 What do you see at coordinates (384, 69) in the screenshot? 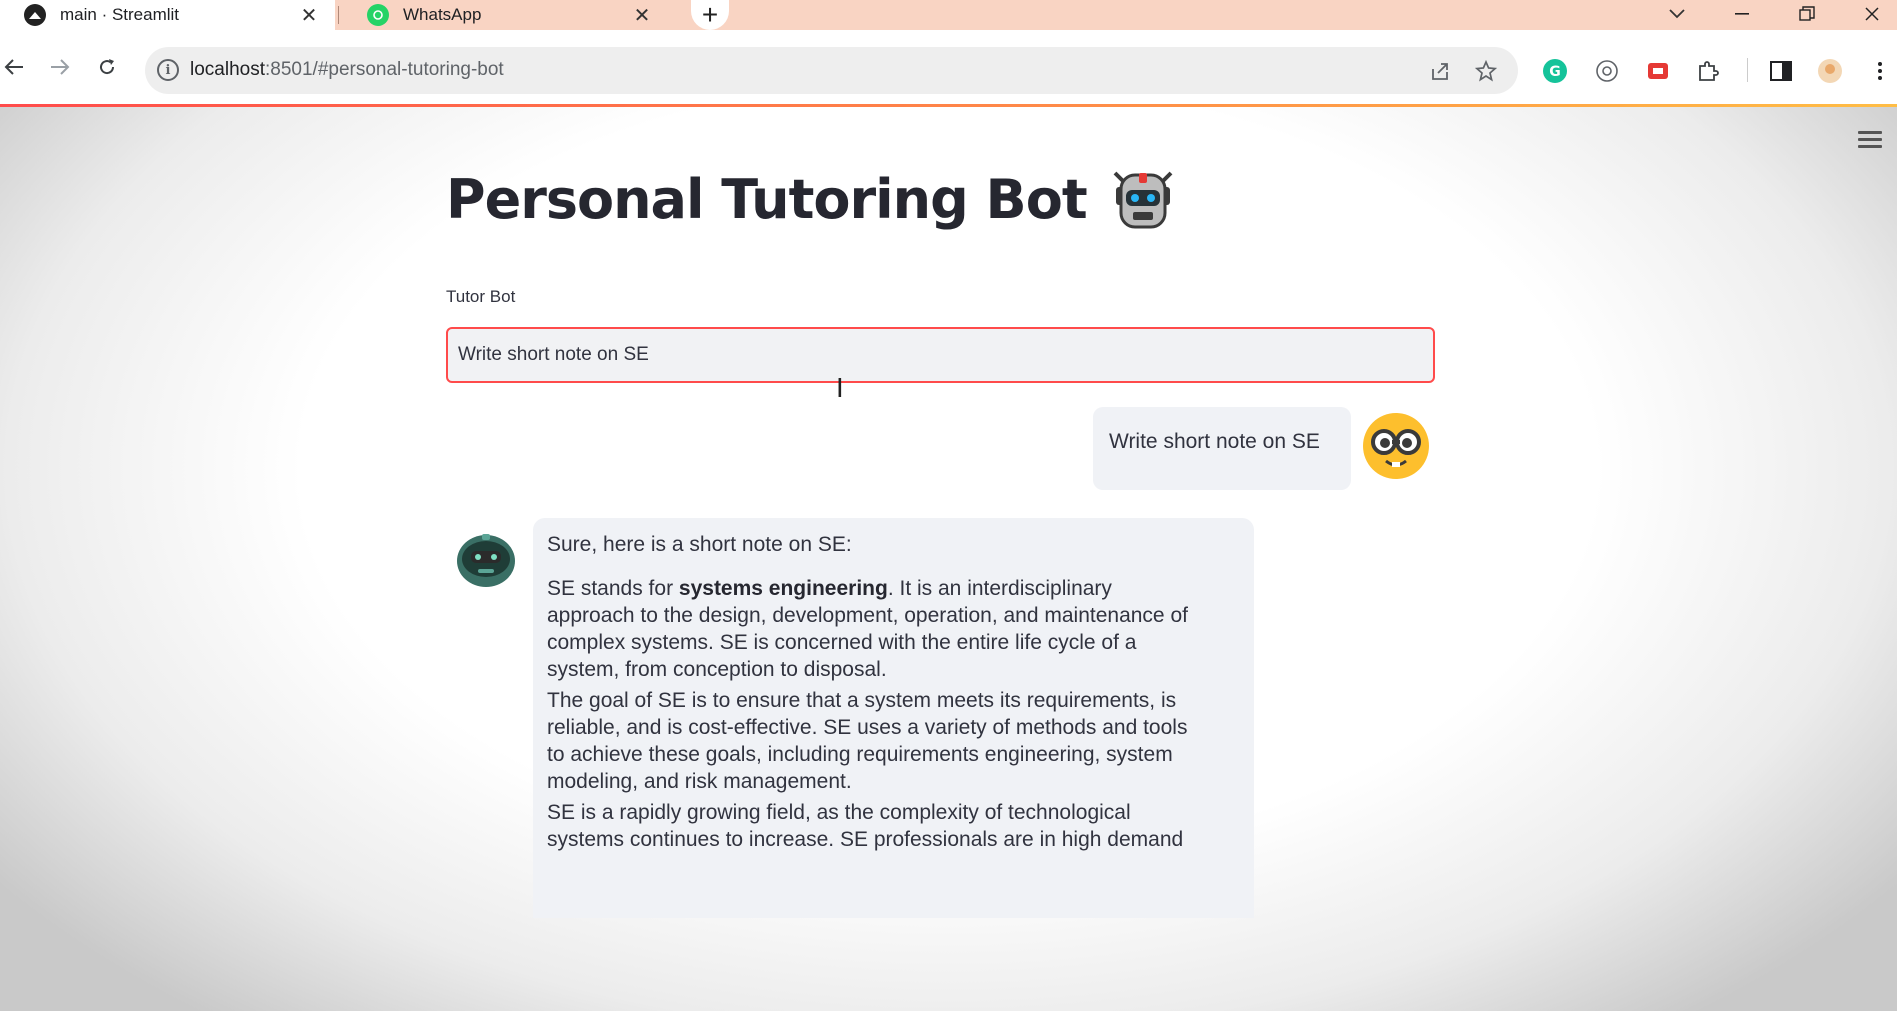
I see `url-path: :8501/#personal-tutoring-bot` at bounding box center [384, 69].